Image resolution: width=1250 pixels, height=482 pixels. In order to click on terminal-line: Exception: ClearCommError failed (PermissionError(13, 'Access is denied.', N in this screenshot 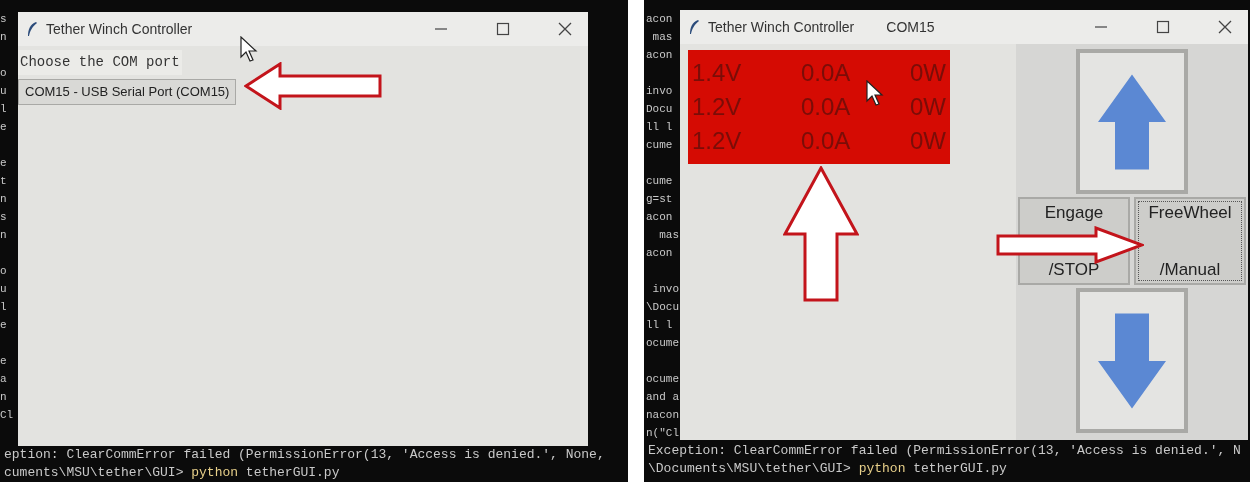, I will do `click(945, 451)`.